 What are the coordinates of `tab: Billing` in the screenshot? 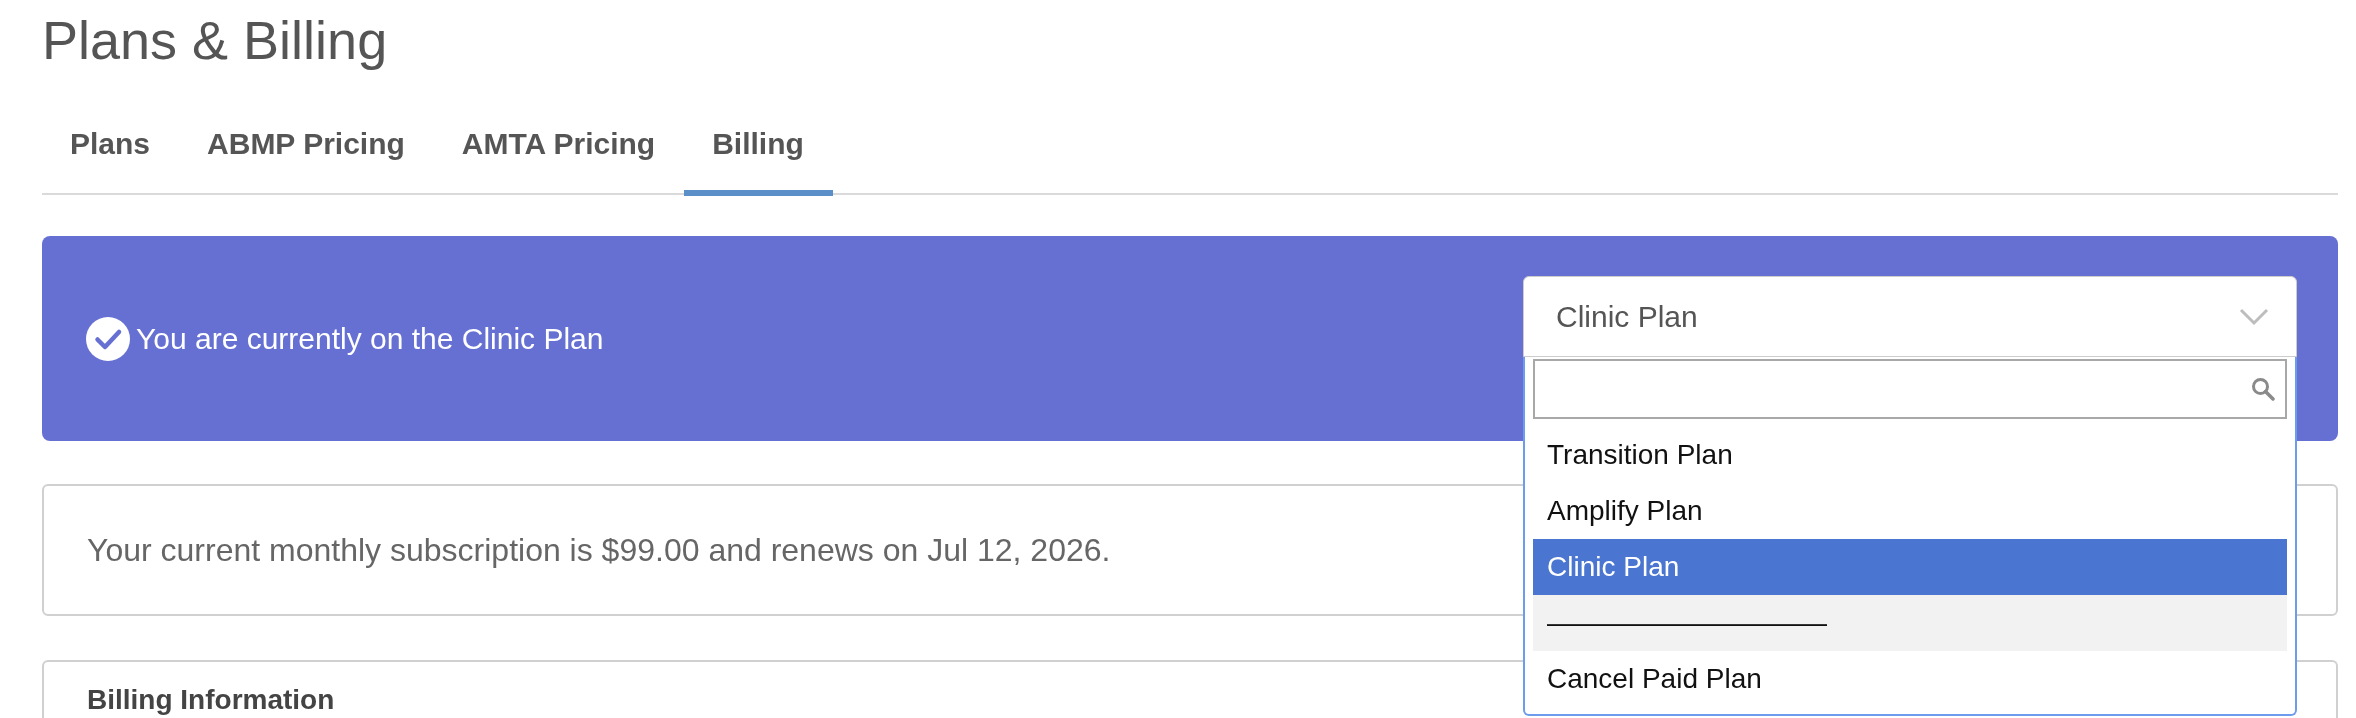 It's located at (758, 161).